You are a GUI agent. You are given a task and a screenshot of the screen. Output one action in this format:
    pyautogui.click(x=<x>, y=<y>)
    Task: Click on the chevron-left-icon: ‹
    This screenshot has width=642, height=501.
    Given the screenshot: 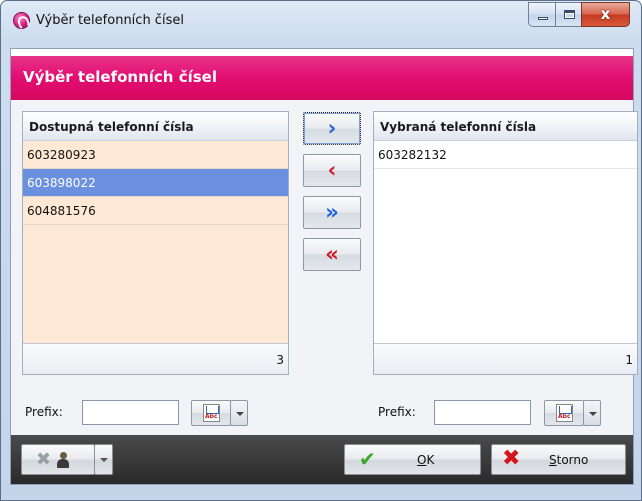 What is the action you would take?
    pyautogui.click(x=332, y=170)
    